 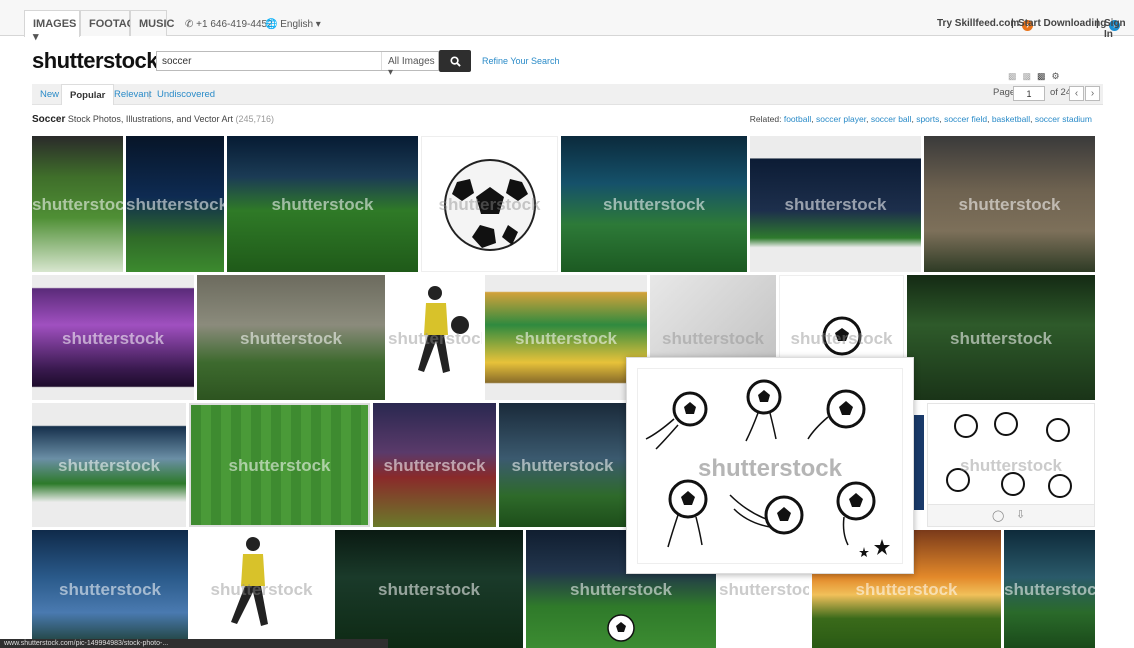 What do you see at coordinates (1063, 119) in the screenshot?
I see `related-term: soccer stadium` at bounding box center [1063, 119].